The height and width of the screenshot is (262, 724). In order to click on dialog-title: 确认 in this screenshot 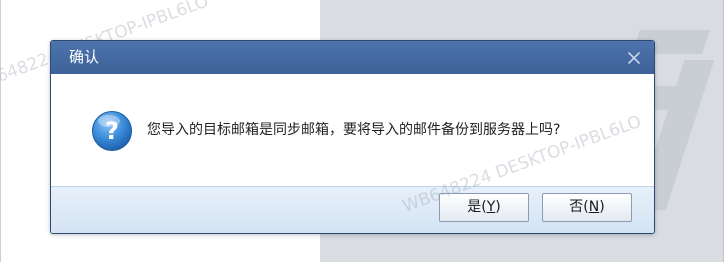, I will do `click(84, 57)`.